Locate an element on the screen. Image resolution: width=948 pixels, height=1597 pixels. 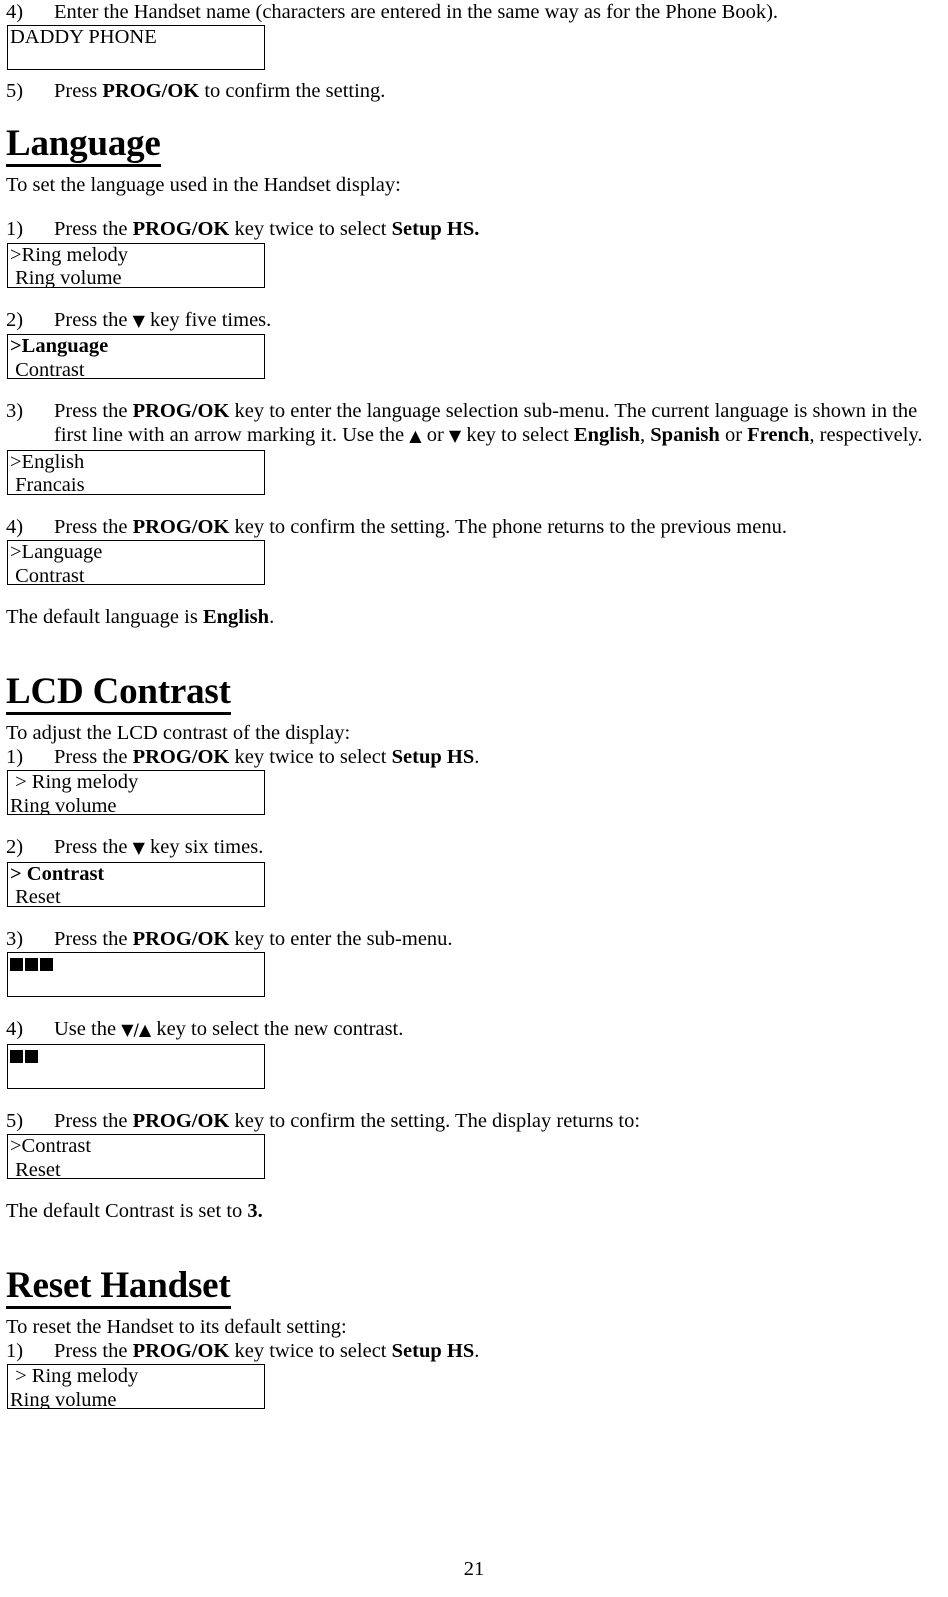
footer-prefix: The default language is is located at coordinates (104, 617).